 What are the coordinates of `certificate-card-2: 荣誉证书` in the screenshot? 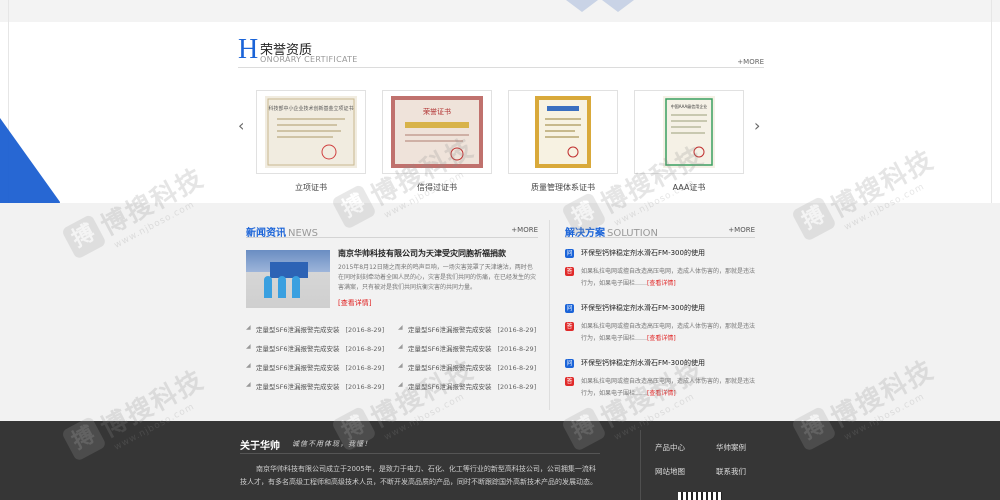 It's located at (437, 132).